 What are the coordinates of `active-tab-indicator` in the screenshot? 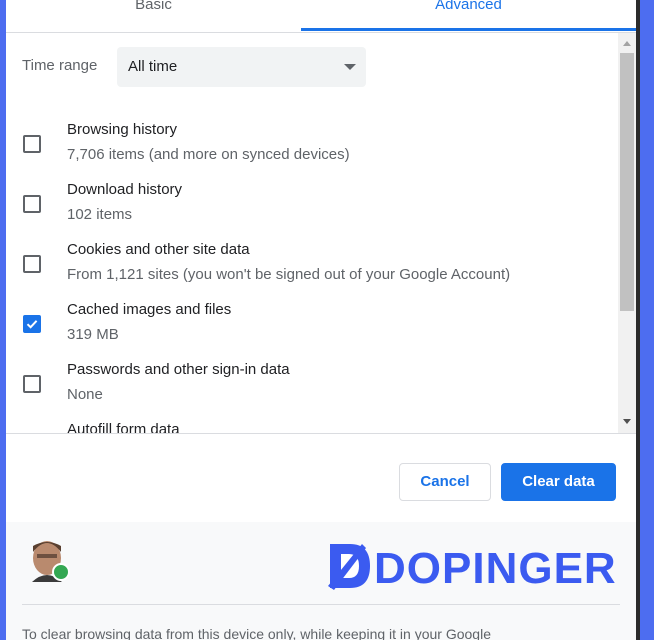 It's located at (468, 29).